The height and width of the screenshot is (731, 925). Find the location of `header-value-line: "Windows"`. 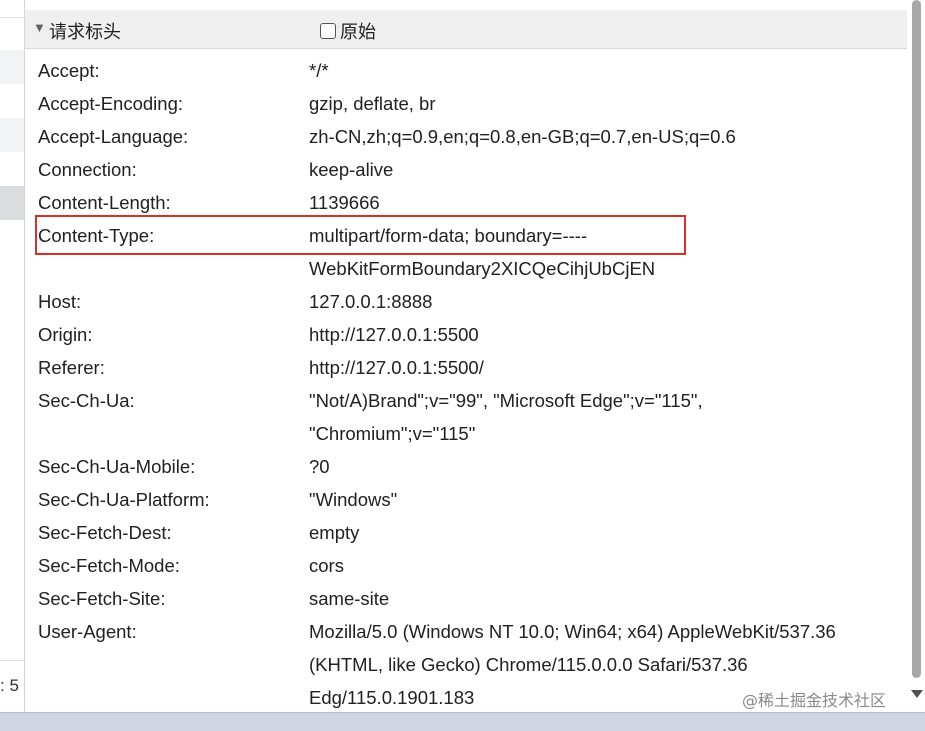

header-value-line: "Windows" is located at coordinates (353, 499).